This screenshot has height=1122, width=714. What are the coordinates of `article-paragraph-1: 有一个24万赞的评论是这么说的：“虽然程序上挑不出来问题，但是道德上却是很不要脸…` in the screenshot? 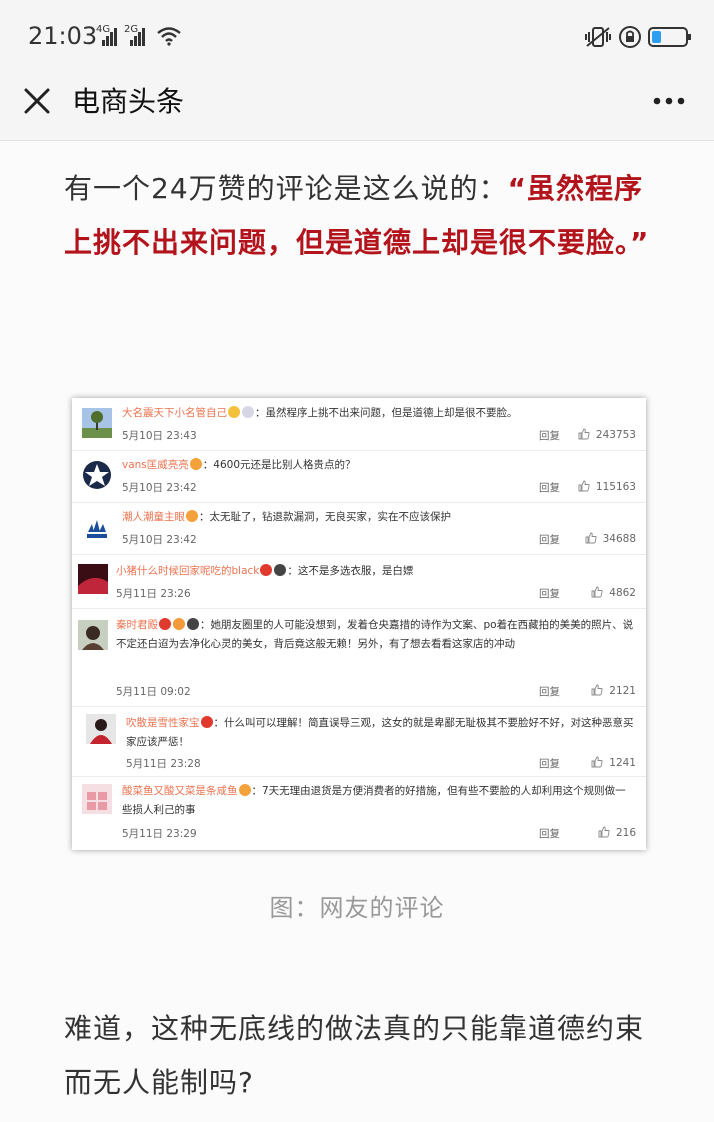 It's located at (364, 216).